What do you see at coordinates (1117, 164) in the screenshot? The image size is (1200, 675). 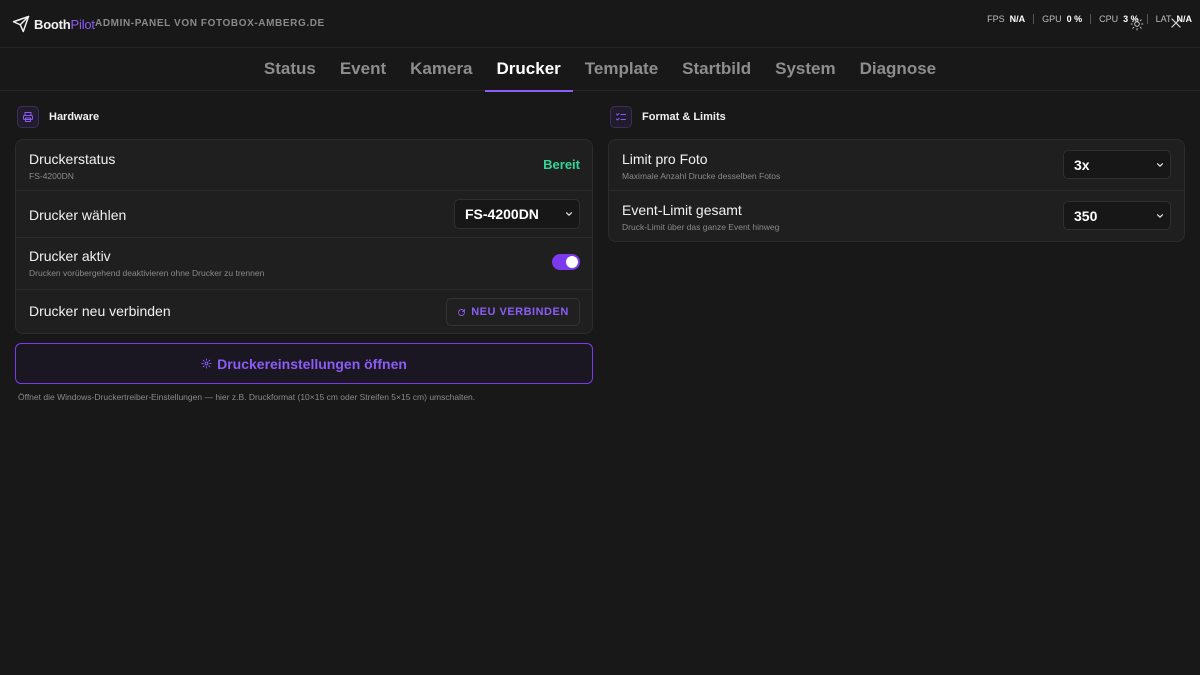 I see `limit-per-photo-select: 3x` at bounding box center [1117, 164].